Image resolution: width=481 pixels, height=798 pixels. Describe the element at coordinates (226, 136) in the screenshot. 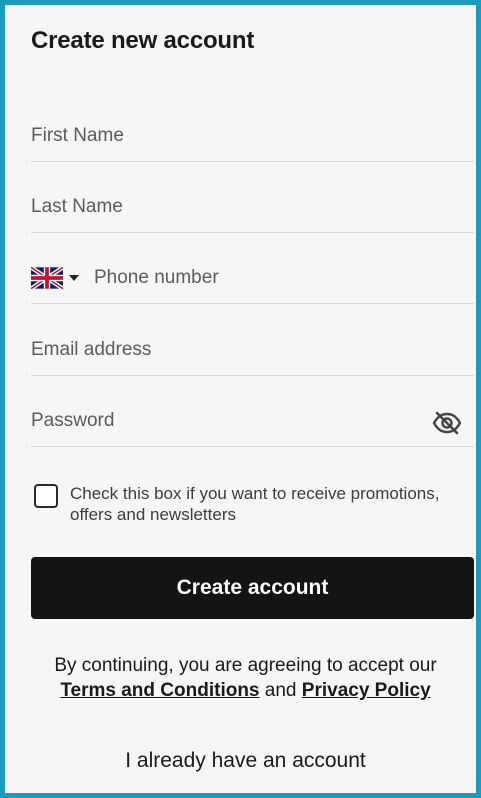

I see `first-name-input` at that location.